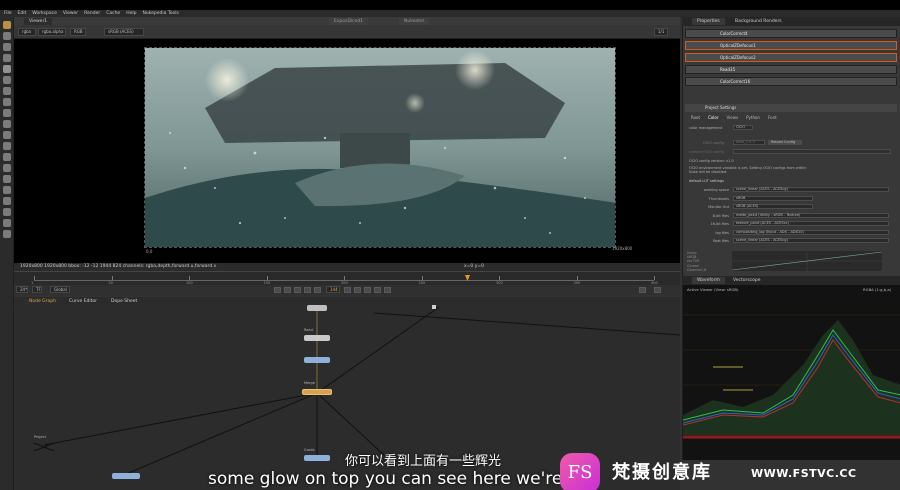 Image resolution: width=900 pixels, height=490 pixels. Describe the element at coordinates (377, 290) in the screenshot. I see `next-key-button` at that location.